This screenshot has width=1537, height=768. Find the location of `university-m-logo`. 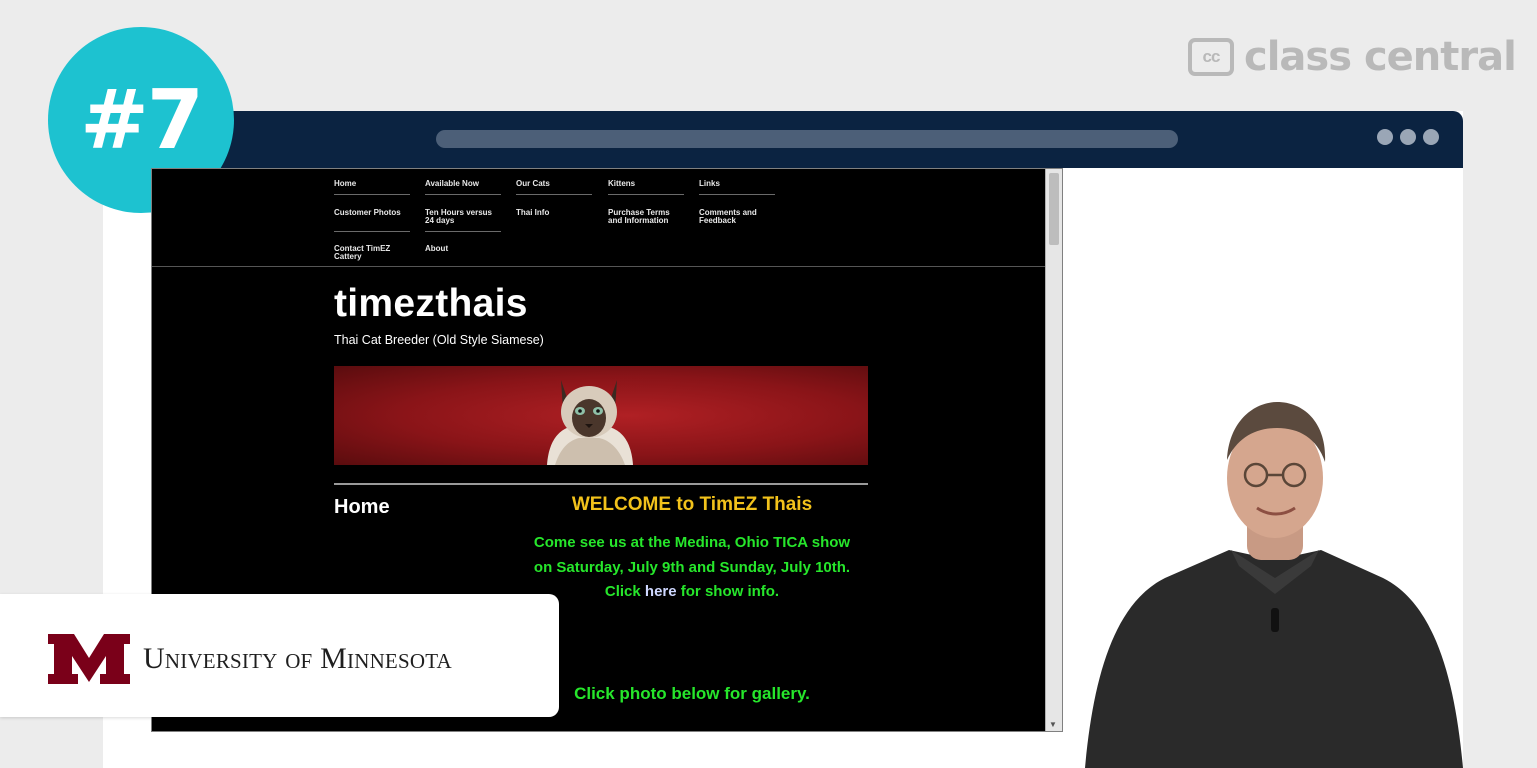

university-m-logo is located at coordinates (89, 659).